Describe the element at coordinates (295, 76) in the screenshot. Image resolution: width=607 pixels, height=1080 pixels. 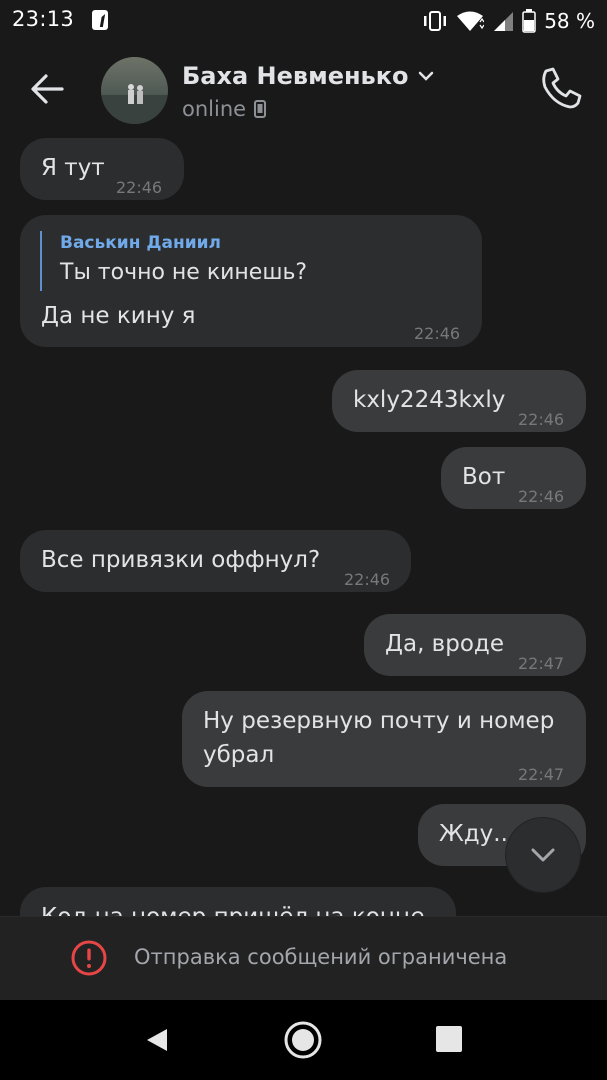
I see `contact-name: Баха Невменько` at that location.